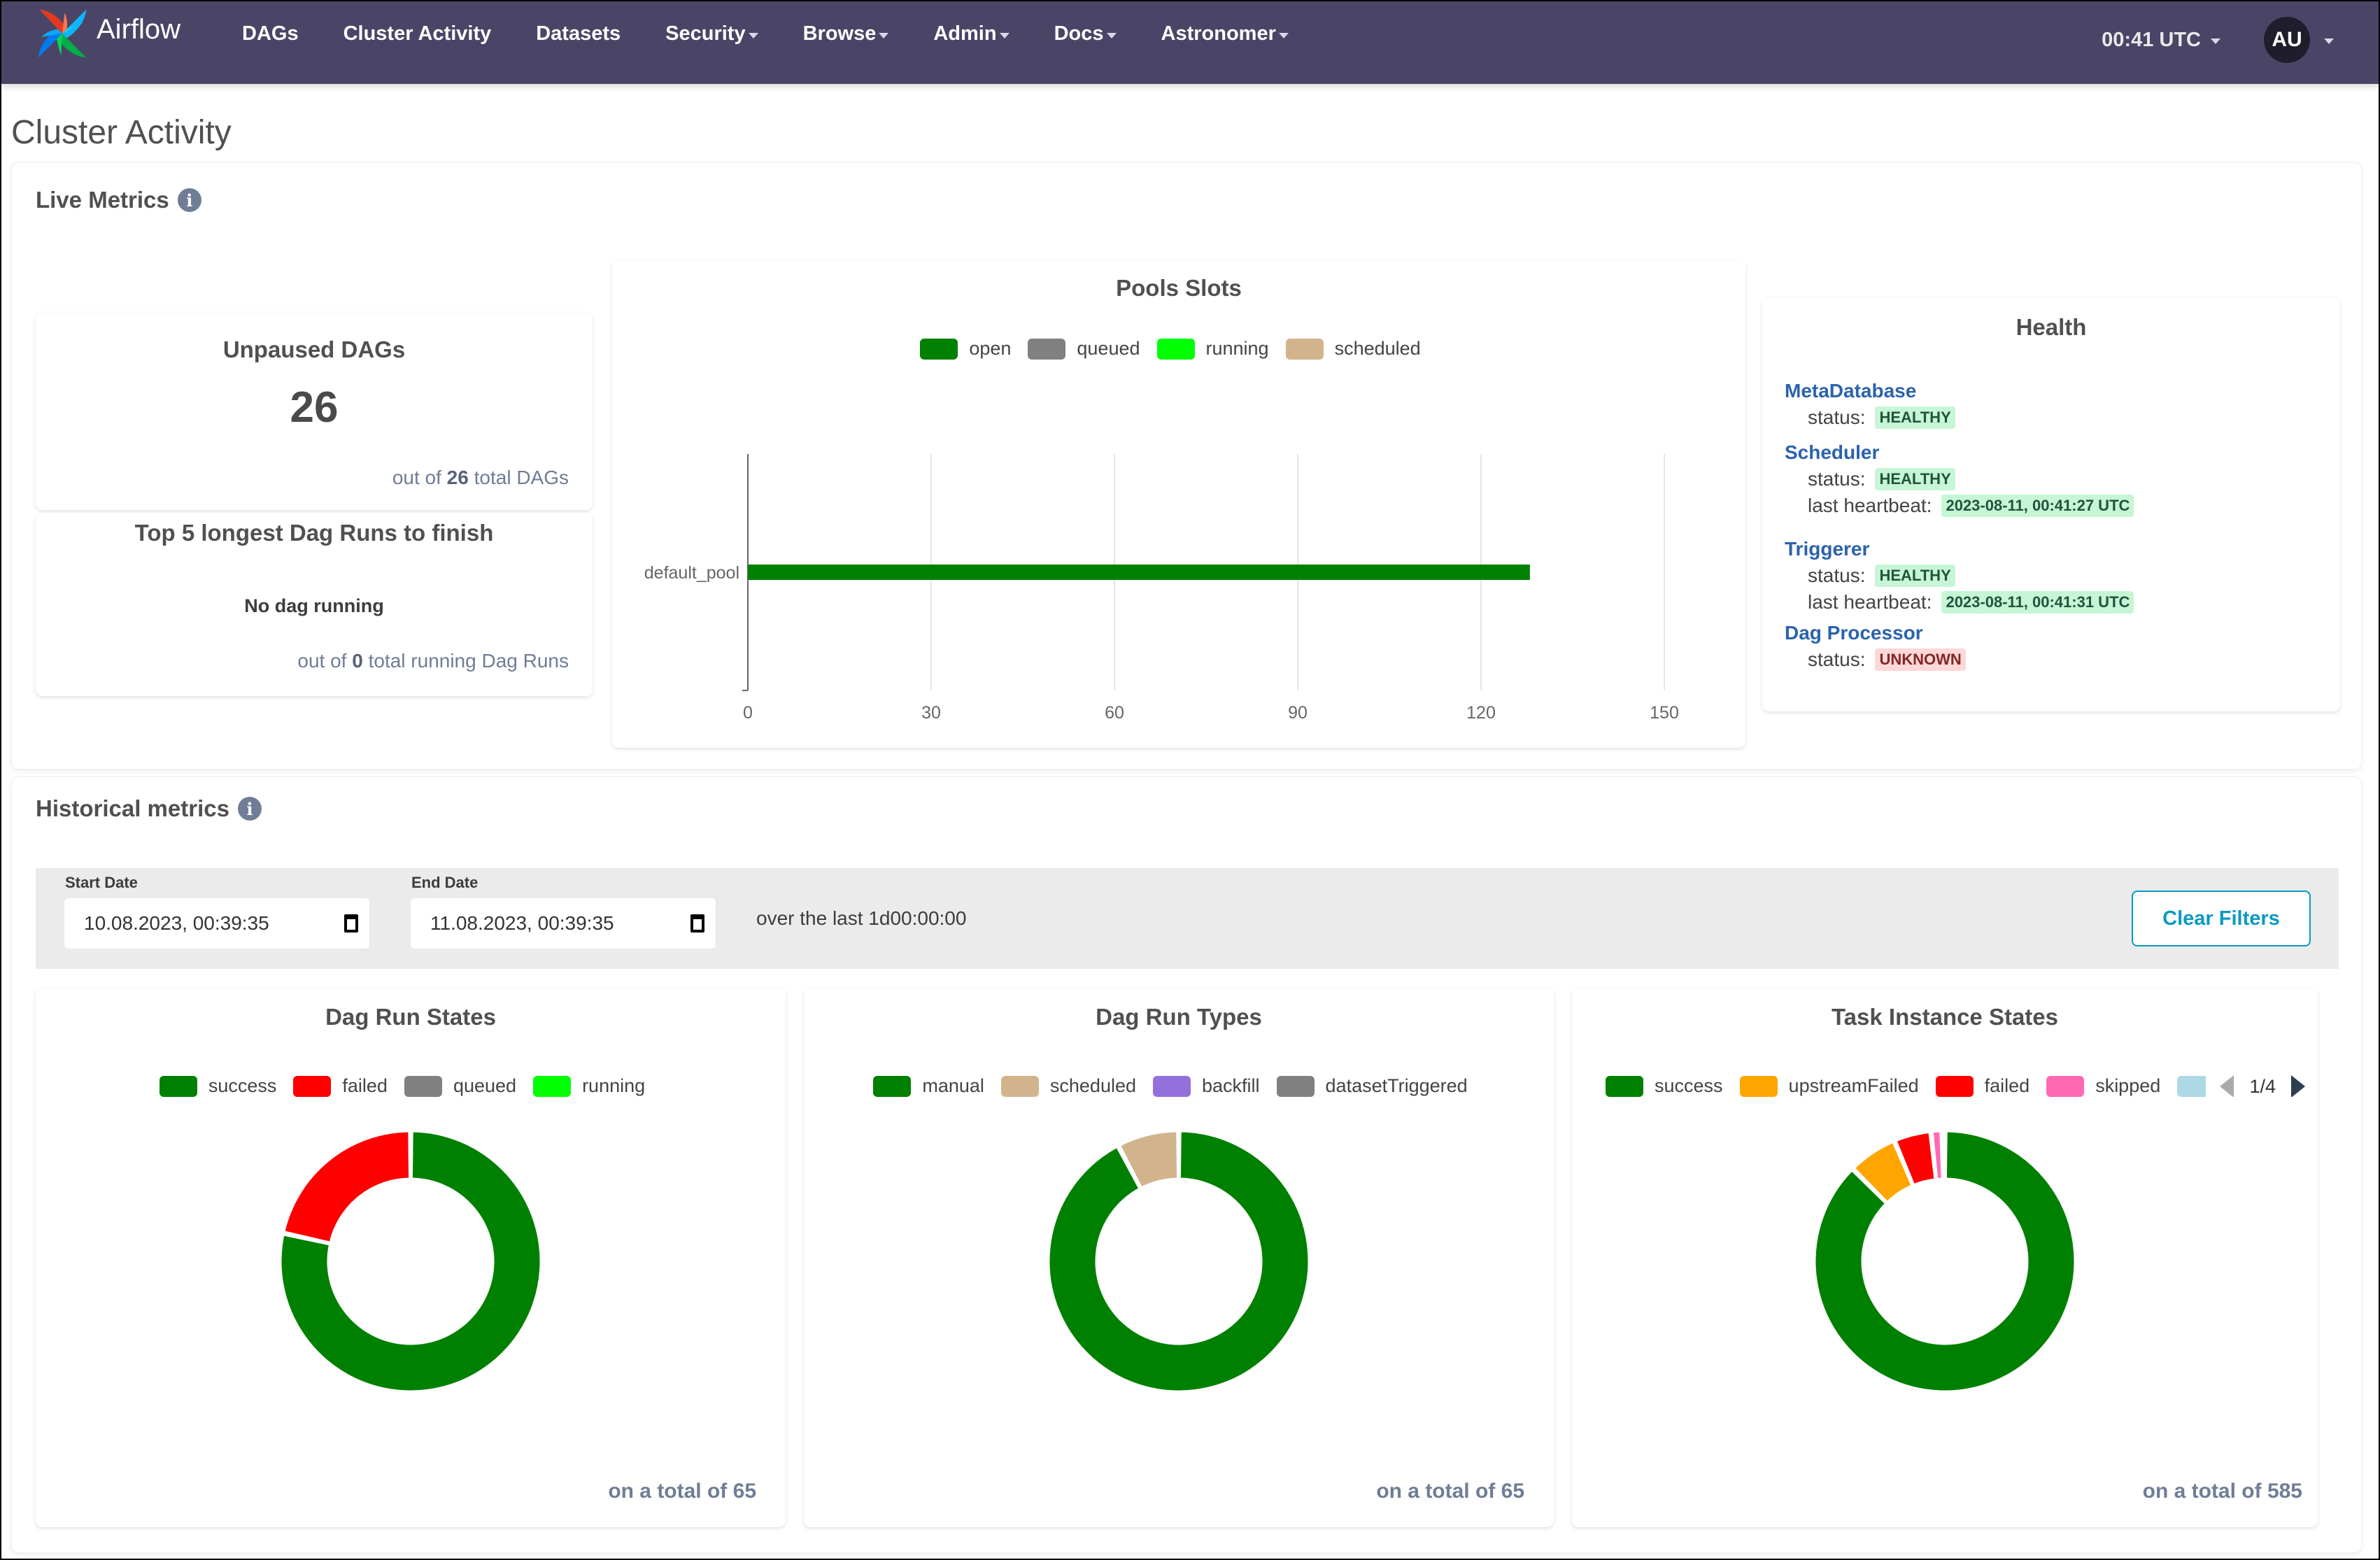  I want to click on legend-label: datasetTriggered, so click(1397, 1085).